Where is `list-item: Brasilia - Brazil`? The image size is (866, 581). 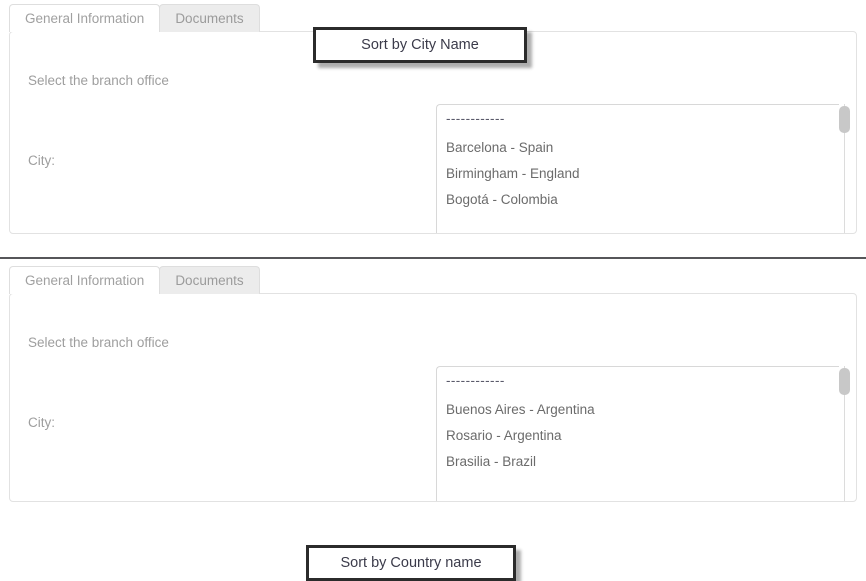 list-item: Brasilia - Brazil is located at coordinates (638, 462).